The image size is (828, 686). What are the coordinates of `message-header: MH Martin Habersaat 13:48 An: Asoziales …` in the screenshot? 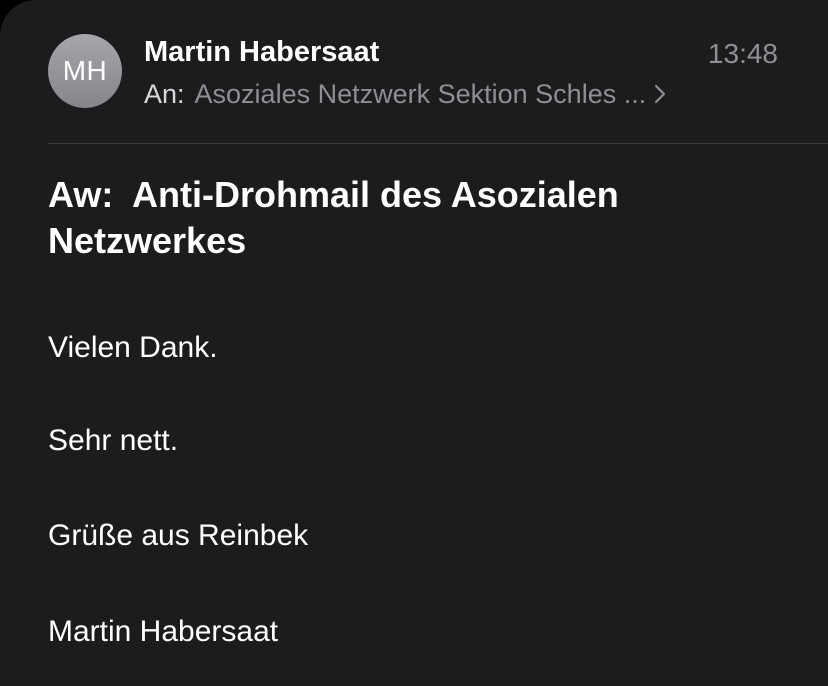 It's located at (438, 71).